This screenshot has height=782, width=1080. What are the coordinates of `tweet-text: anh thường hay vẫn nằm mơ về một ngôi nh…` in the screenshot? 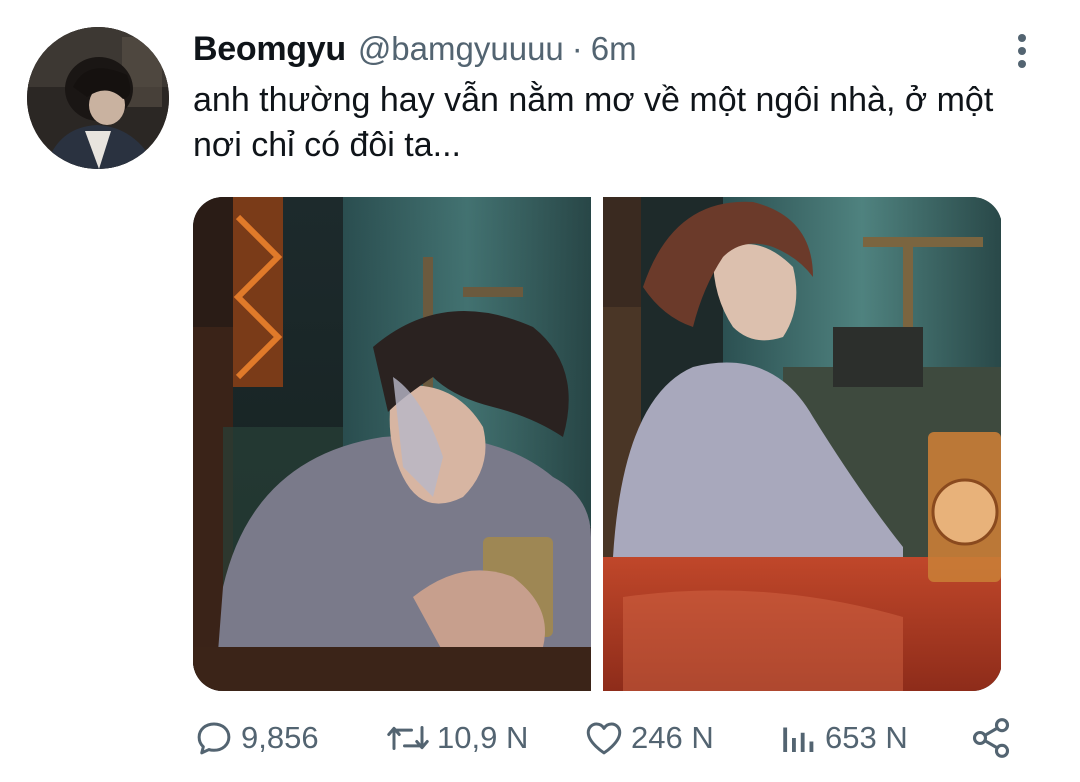 It's located at (593, 122).